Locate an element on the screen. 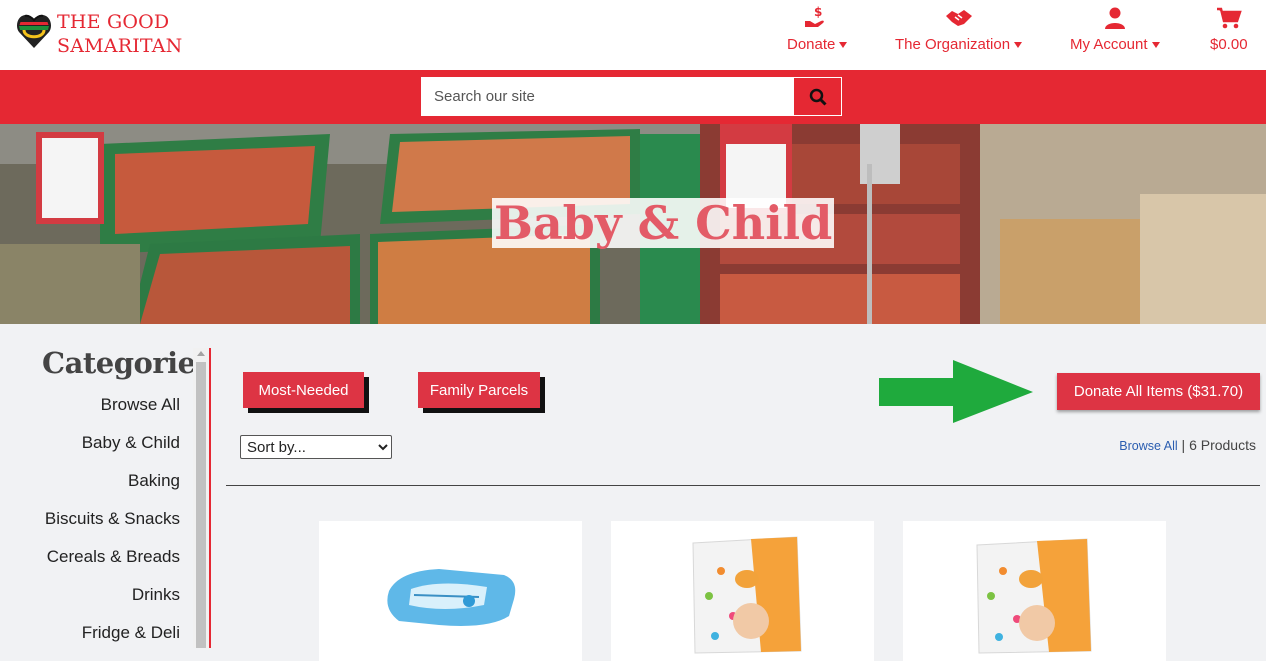 This screenshot has width=1266, height=661. user-icon is located at coordinates (1114, 18).